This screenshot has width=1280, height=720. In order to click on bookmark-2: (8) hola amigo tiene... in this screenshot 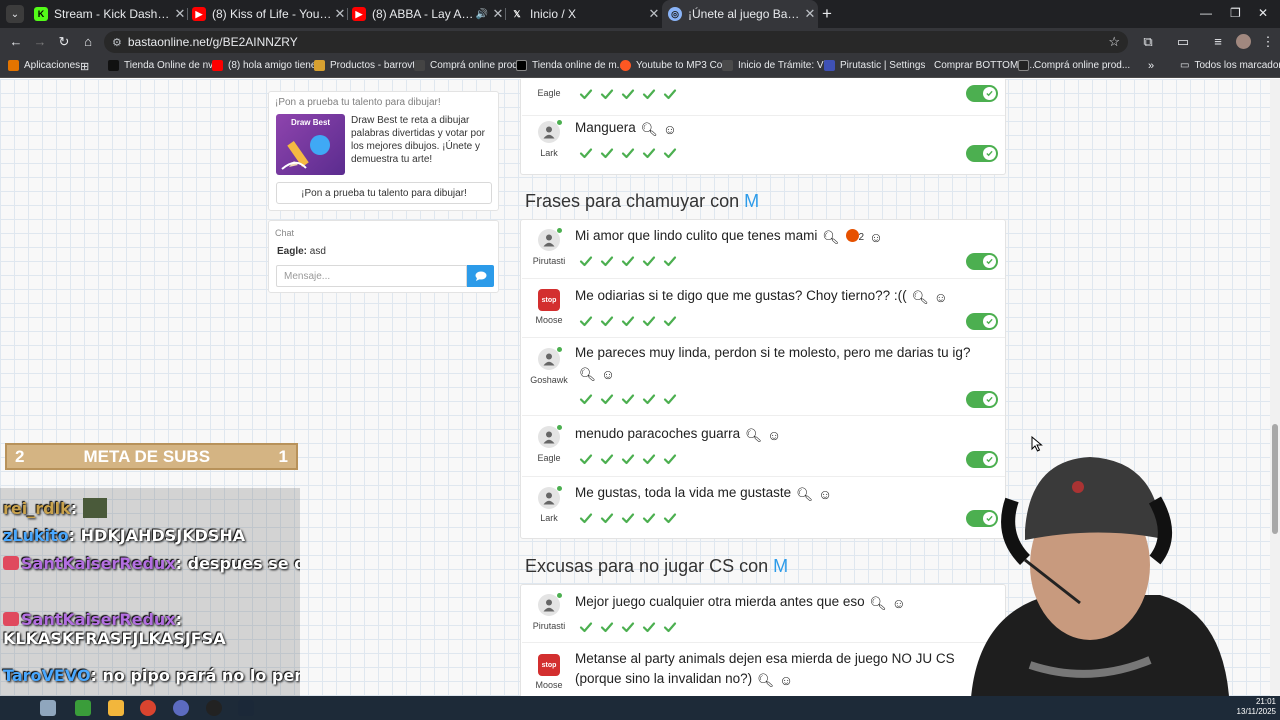, I will do `click(268, 65)`.